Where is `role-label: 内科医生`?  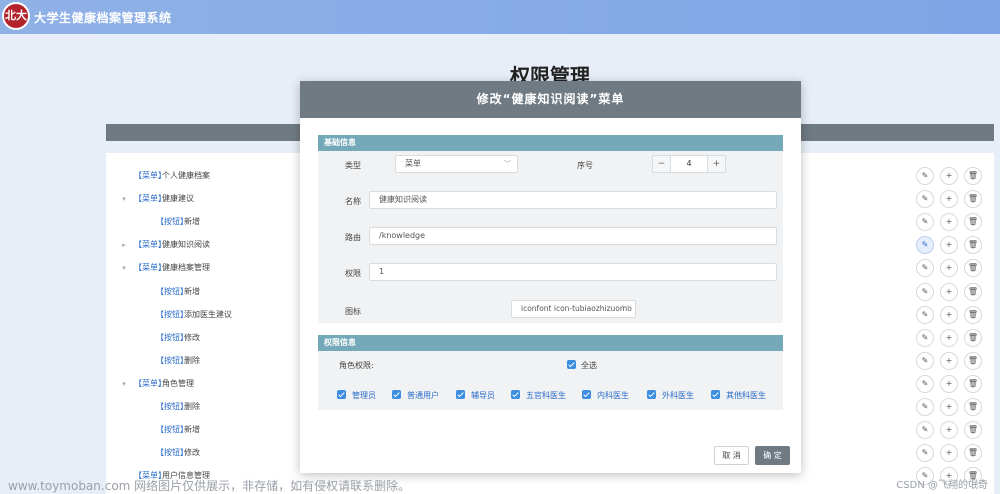
role-label: 内科医生 is located at coordinates (613, 395).